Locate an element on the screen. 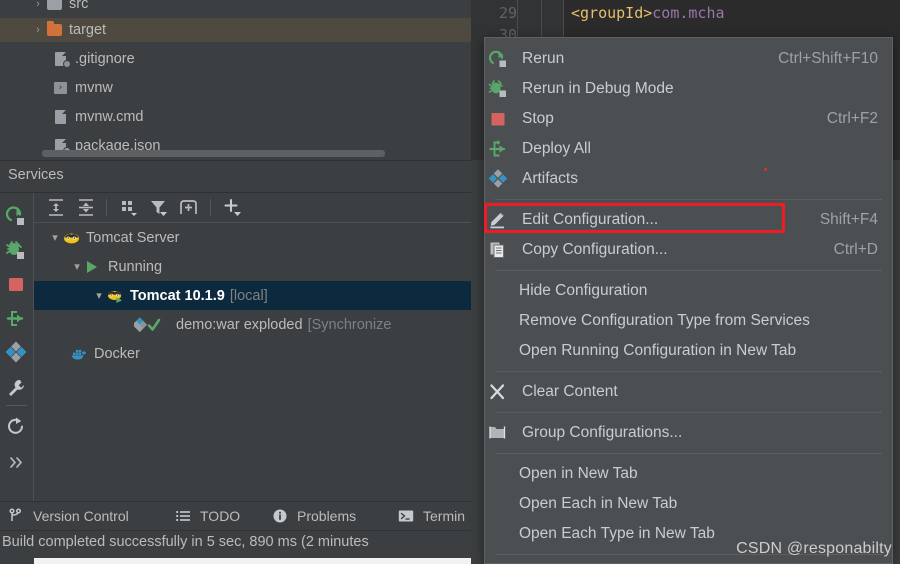  menu-item-shortcut: Ctrl+F2 is located at coordinates (852, 118).